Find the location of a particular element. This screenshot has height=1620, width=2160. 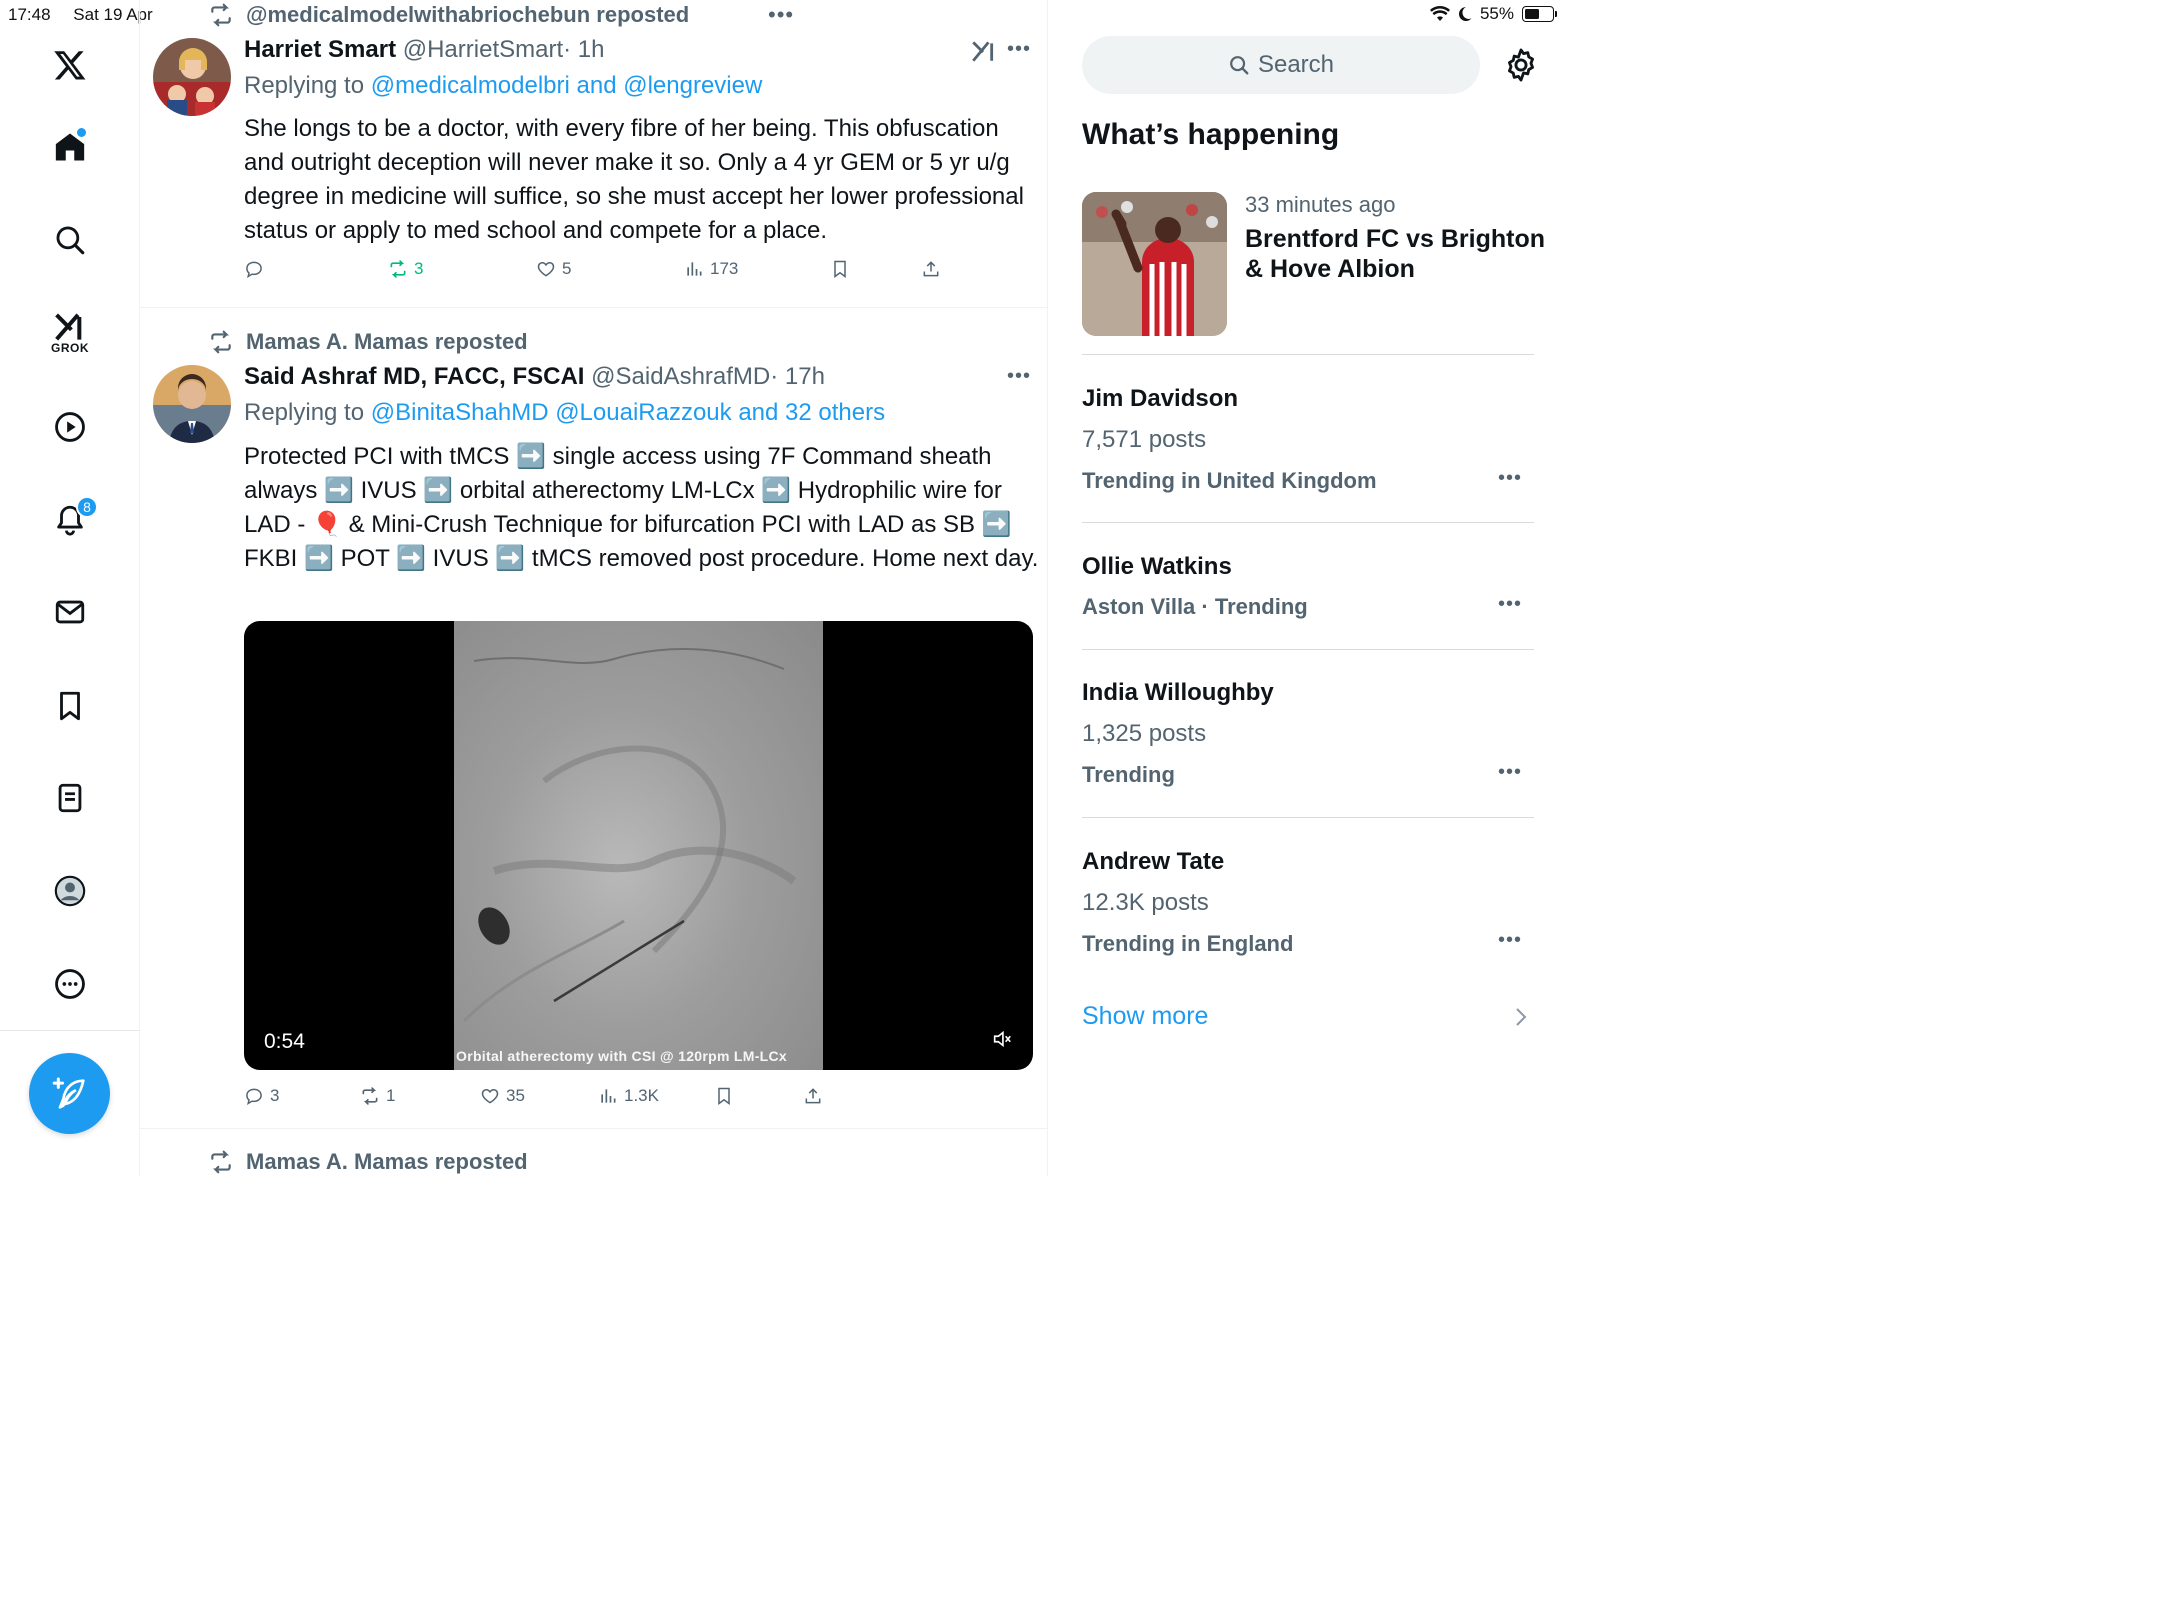

x-logo-icon is located at coordinates (70, 65).